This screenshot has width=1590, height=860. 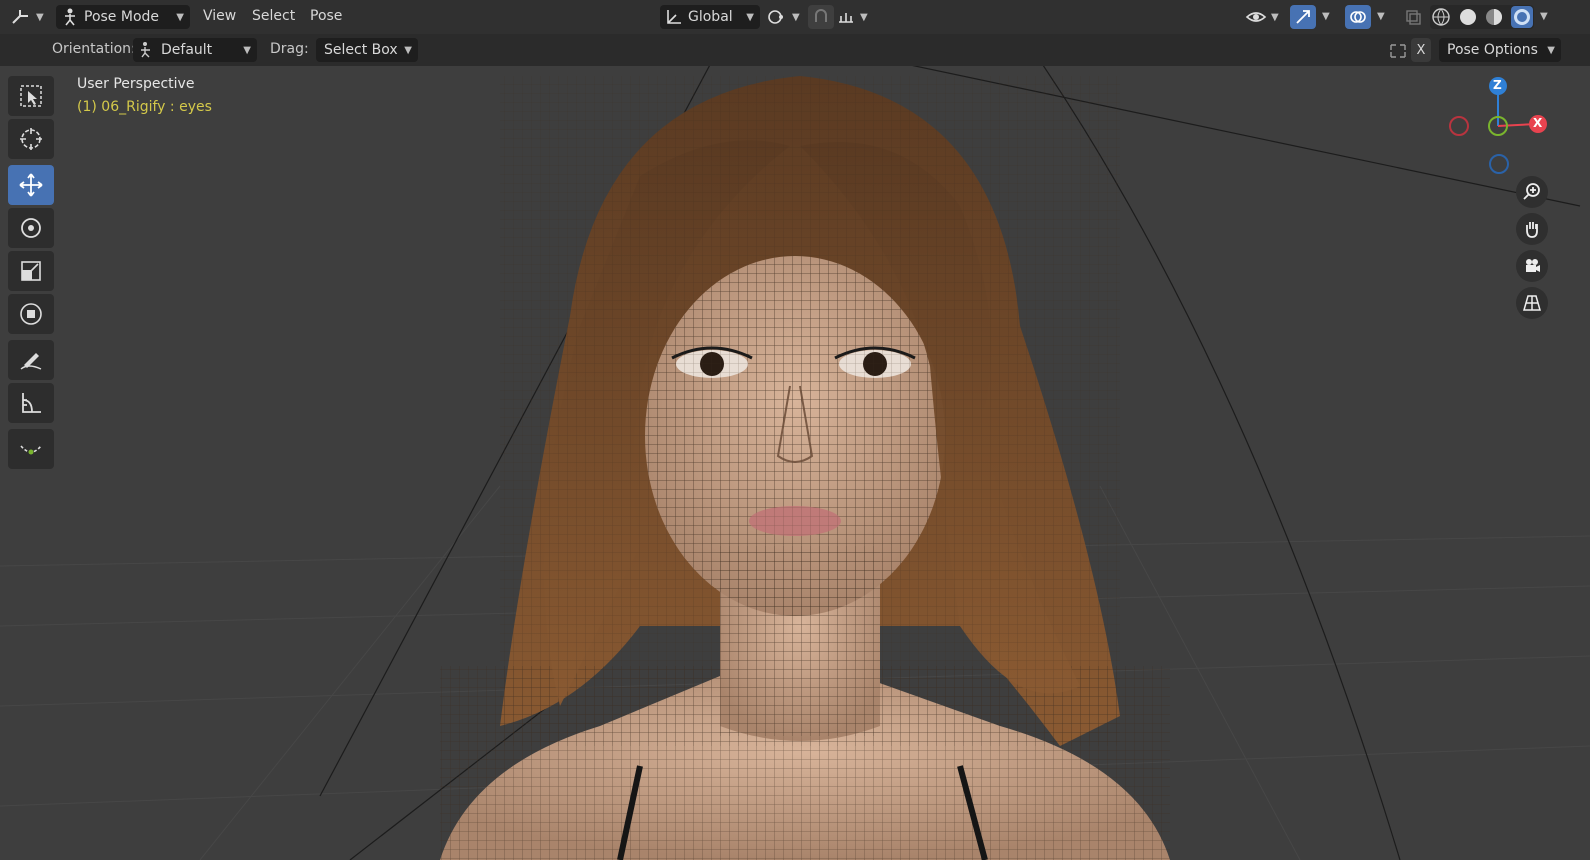 I want to click on select-box-icon, so click(x=31, y=96).